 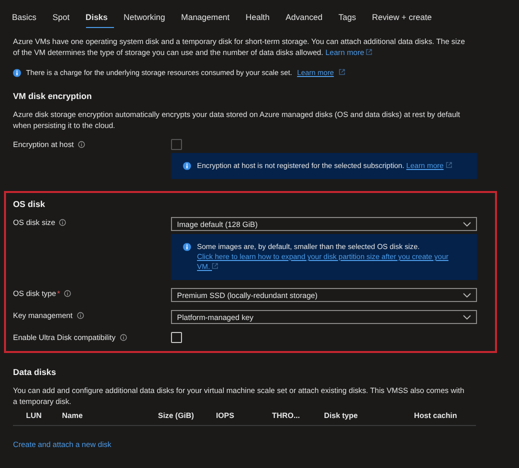 I want to click on tab: Disks, so click(x=100, y=18).